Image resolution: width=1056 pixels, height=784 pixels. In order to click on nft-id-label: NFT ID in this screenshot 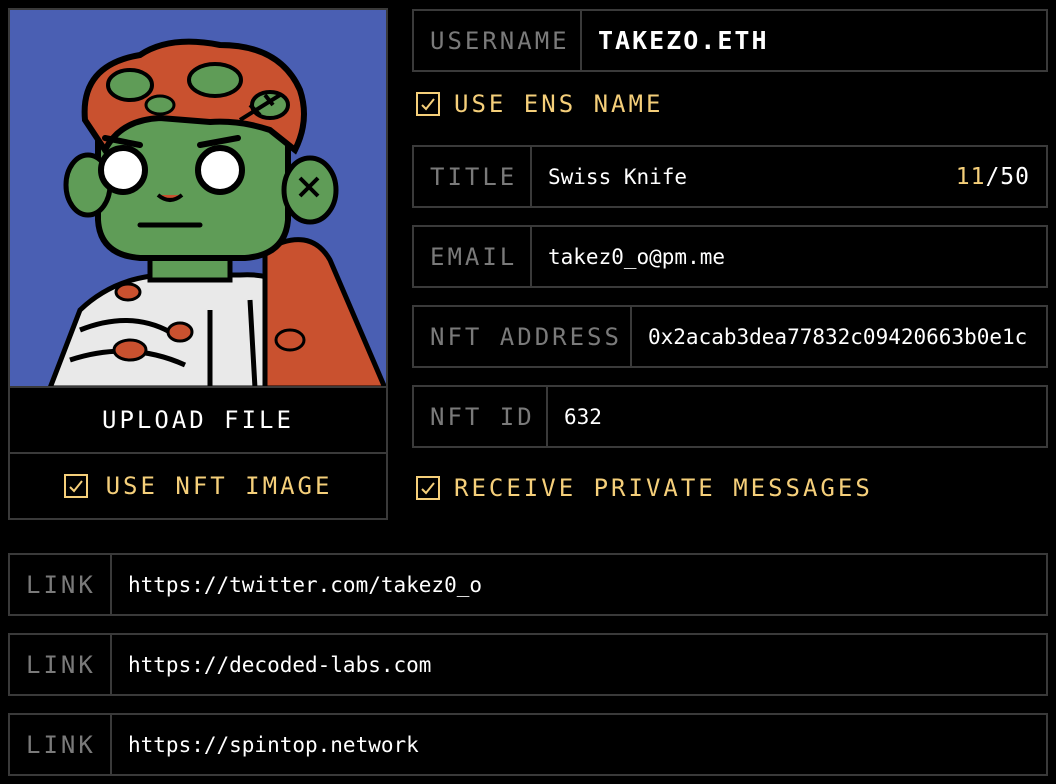, I will do `click(481, 416)`.